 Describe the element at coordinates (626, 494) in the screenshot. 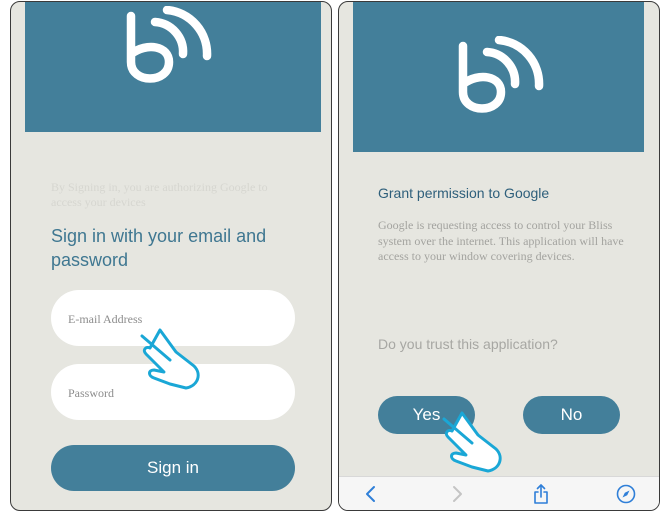

I see `compass-icon` at that location.